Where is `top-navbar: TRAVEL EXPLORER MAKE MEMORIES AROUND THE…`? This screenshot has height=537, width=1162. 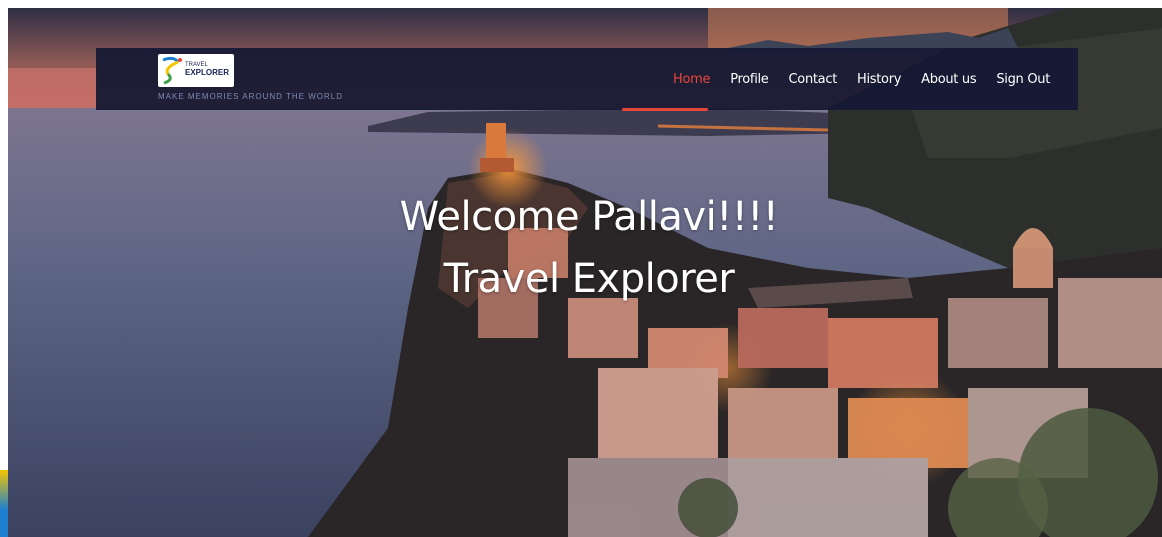
top-navbar: TRAVEL EXPLORER MAKE MEMORIES AROUND THE… is located at coordinates (587, 79).